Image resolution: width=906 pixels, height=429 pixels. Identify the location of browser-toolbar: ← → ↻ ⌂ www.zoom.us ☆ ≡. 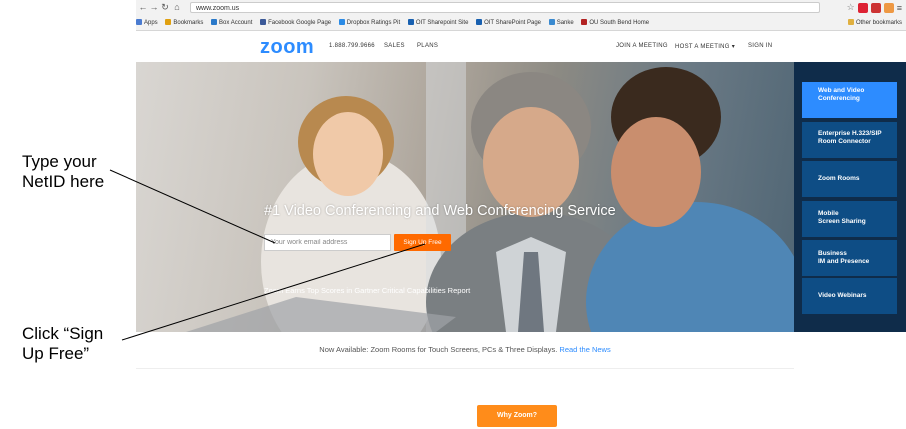
(521, 7).